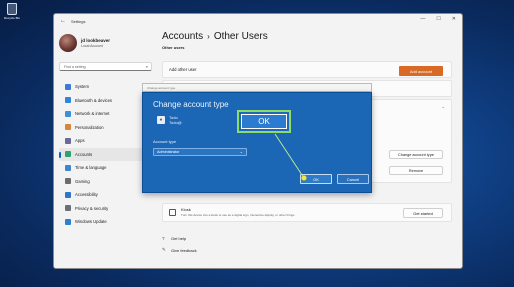 This screenshot has width=514, height=287. I want to click on feedback-icon: ✎, so click(164, 249).